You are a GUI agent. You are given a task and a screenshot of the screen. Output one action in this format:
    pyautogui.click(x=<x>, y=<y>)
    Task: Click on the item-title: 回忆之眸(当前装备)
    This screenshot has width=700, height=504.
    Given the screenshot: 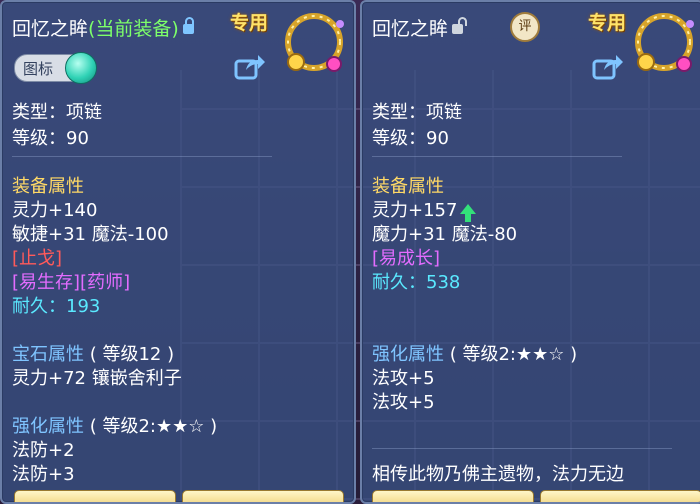 What is the action you would take?
    pyautogui.click(x=103, y=27)
    